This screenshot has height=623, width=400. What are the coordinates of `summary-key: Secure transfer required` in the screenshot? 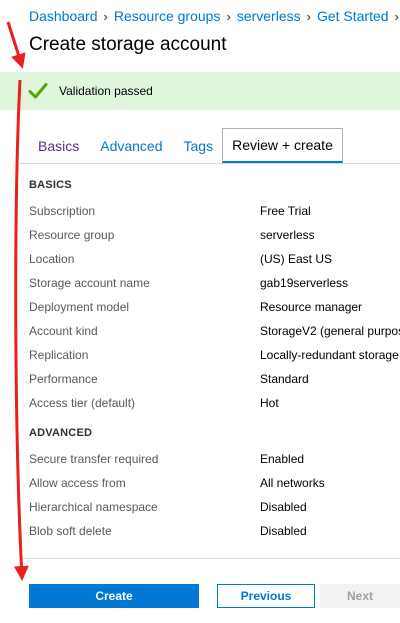 It's located at (94, 459).